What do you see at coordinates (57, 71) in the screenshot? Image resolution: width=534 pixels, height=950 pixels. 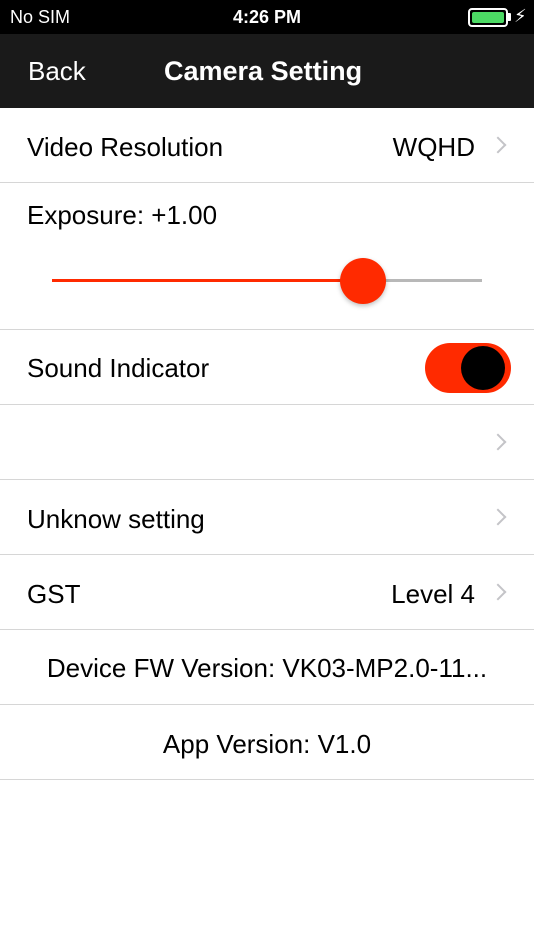 I see `back-button: Back` at bounding box center [57, 71].